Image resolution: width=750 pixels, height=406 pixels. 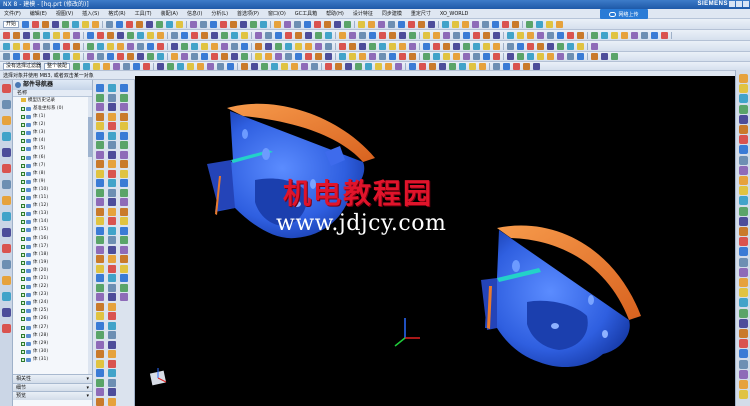 I want to click on tree-item-body: 体 (17), so click(x=52, y=247).